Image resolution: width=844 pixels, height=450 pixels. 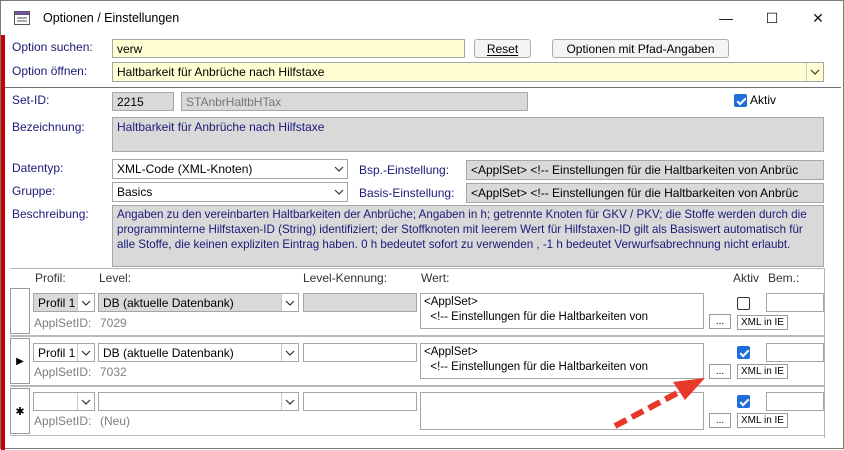 What do you see at coordinates (198, 401) in the screenshot?
I see `level-combobox` at bounding box center [198, 401].